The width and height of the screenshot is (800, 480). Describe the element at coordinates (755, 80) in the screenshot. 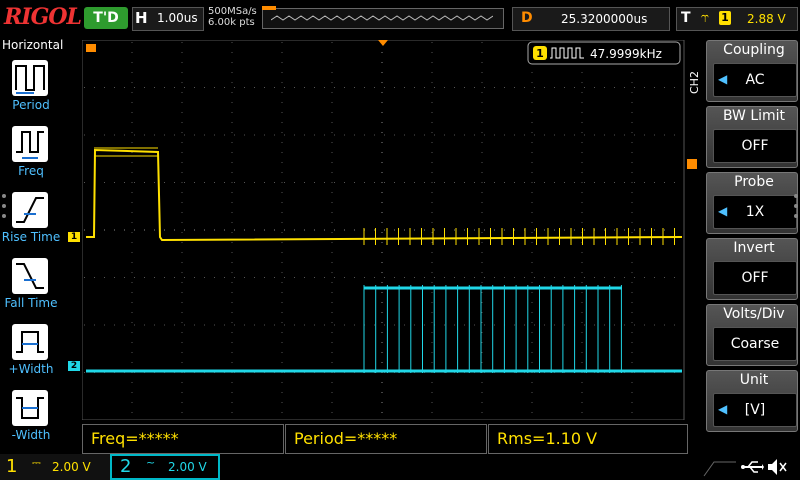

I see `coupling-value: AC` at that location.